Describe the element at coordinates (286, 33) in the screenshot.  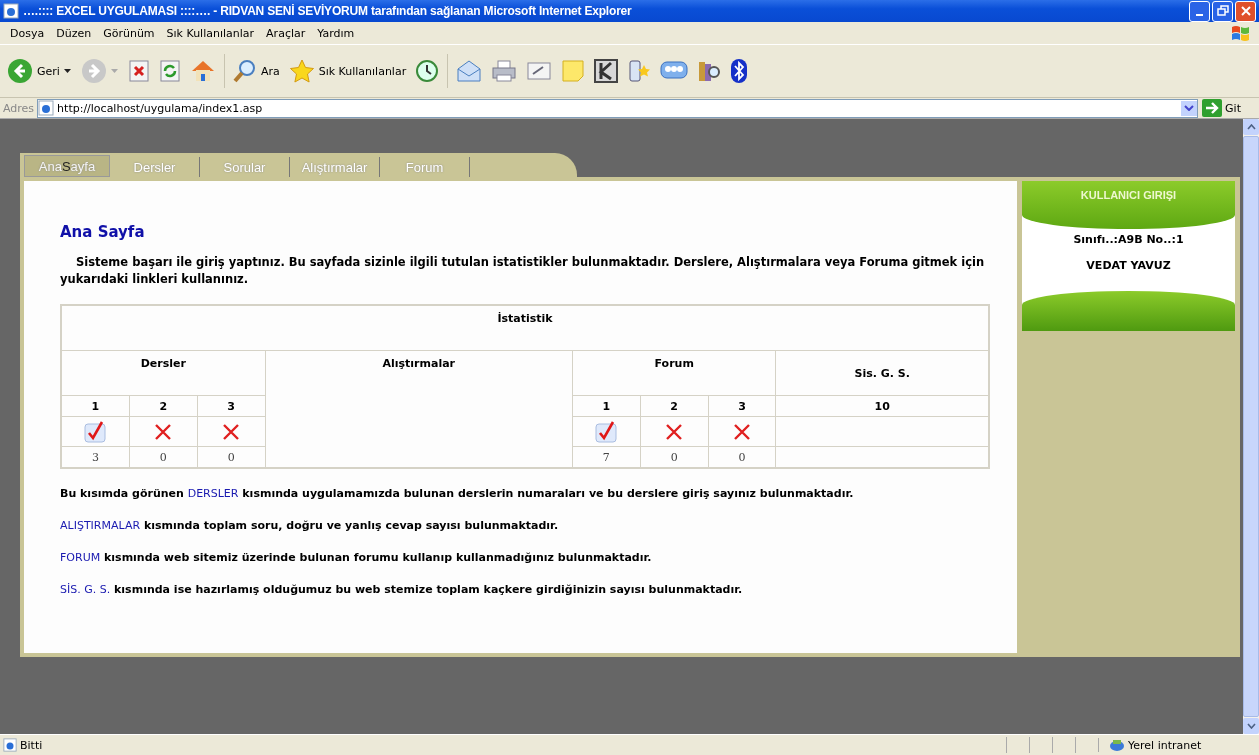
I see `menu-item: Araçlar` at that location.